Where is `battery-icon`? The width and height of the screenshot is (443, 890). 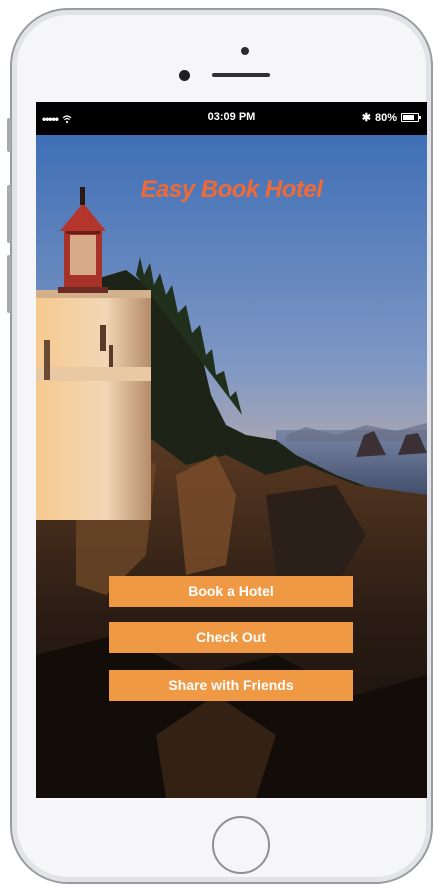
battery-icon is located at coordinates (411, 117).